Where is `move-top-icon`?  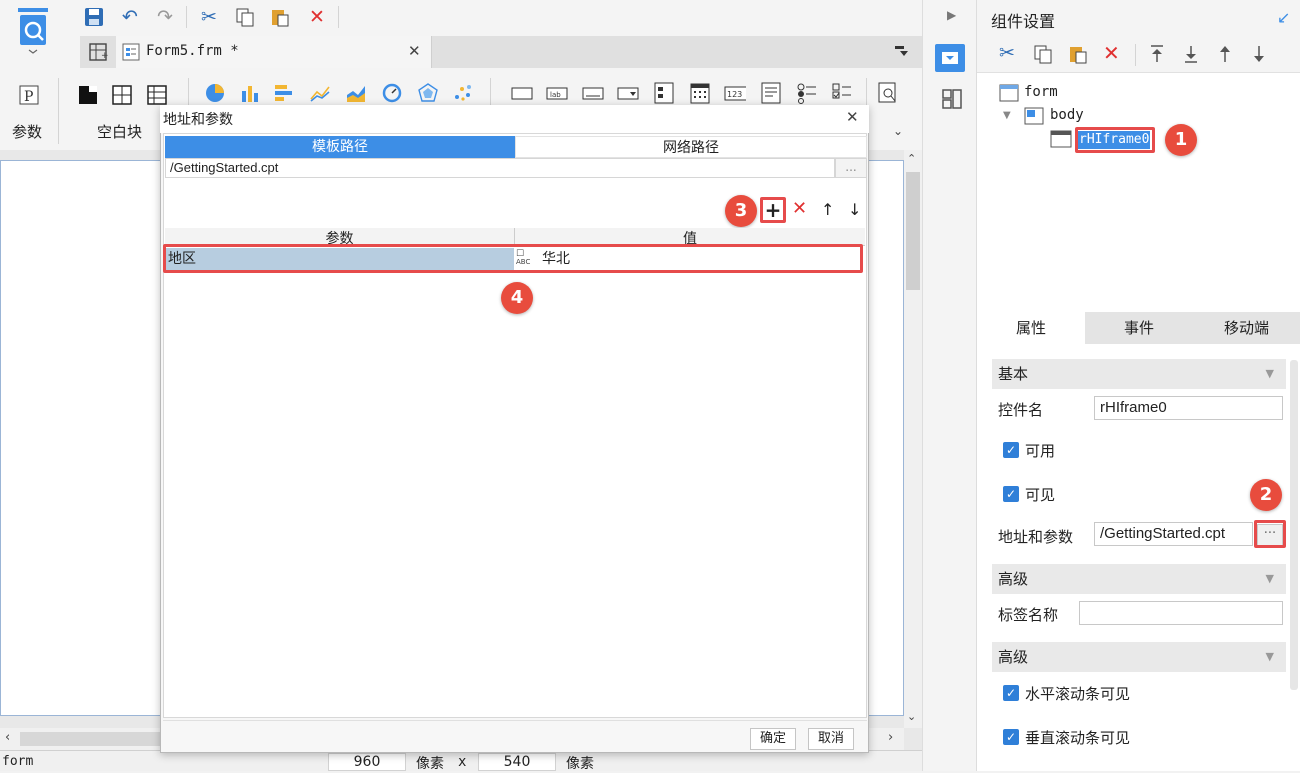 move-top-icon is located at coordinates (1157, 56).